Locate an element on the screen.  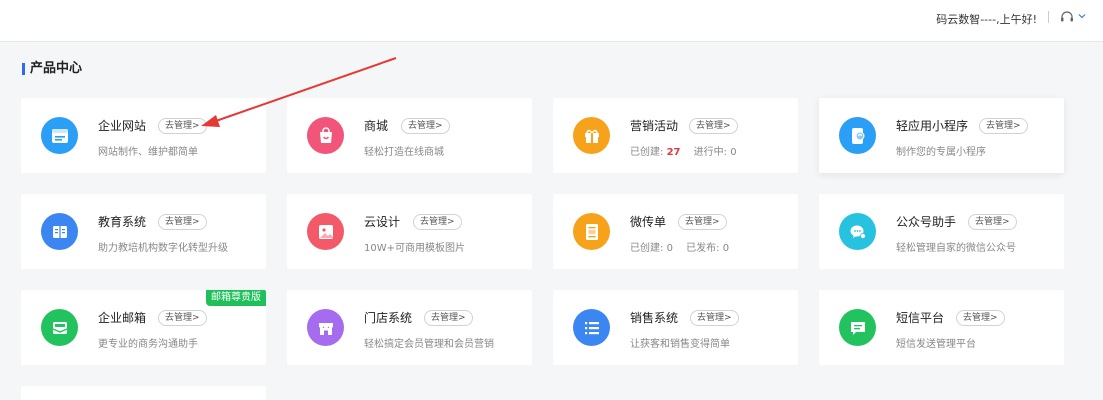
card-description: 制作您的专属小程序 is located at coordinates (941, 152).